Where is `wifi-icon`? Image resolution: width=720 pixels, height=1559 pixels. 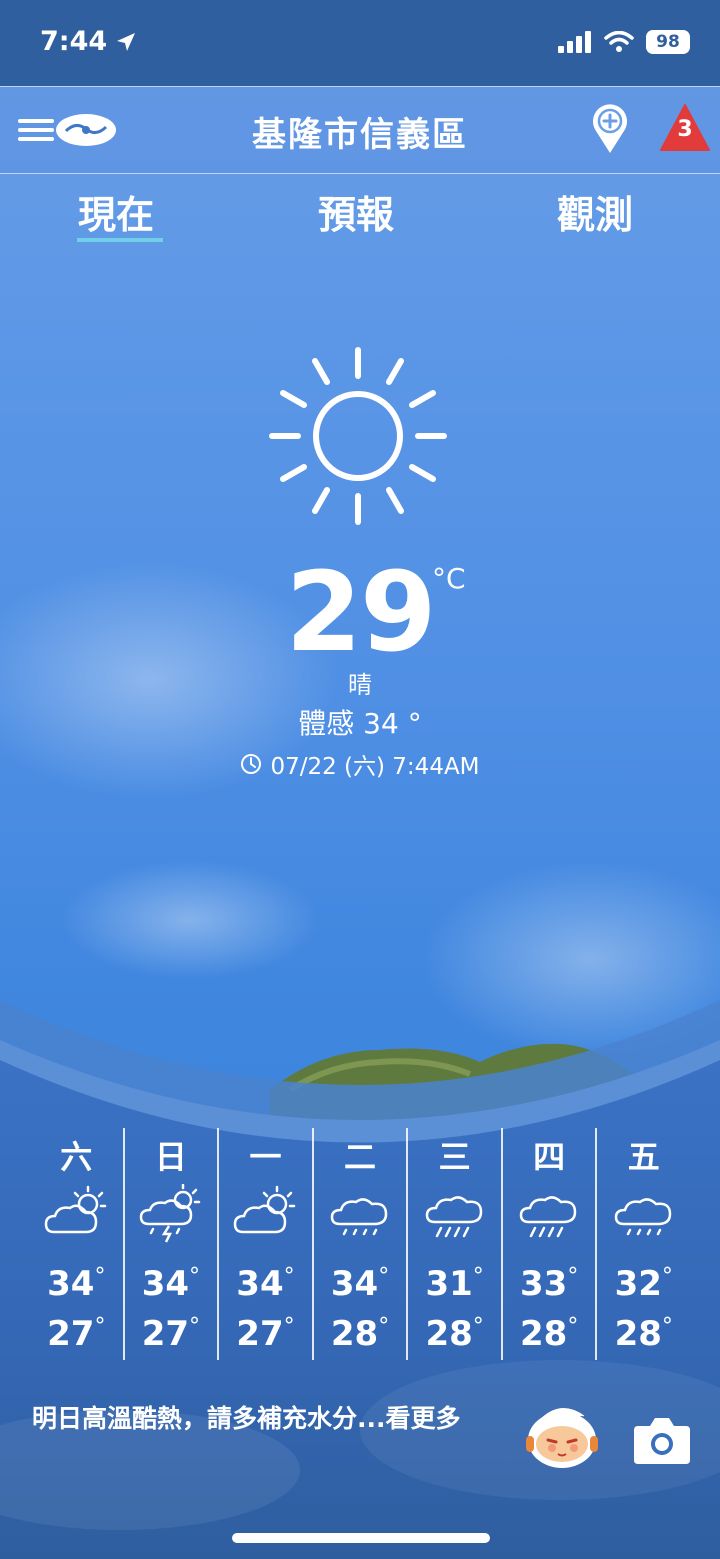
wifi-icon is located at coordinates (619, 41).